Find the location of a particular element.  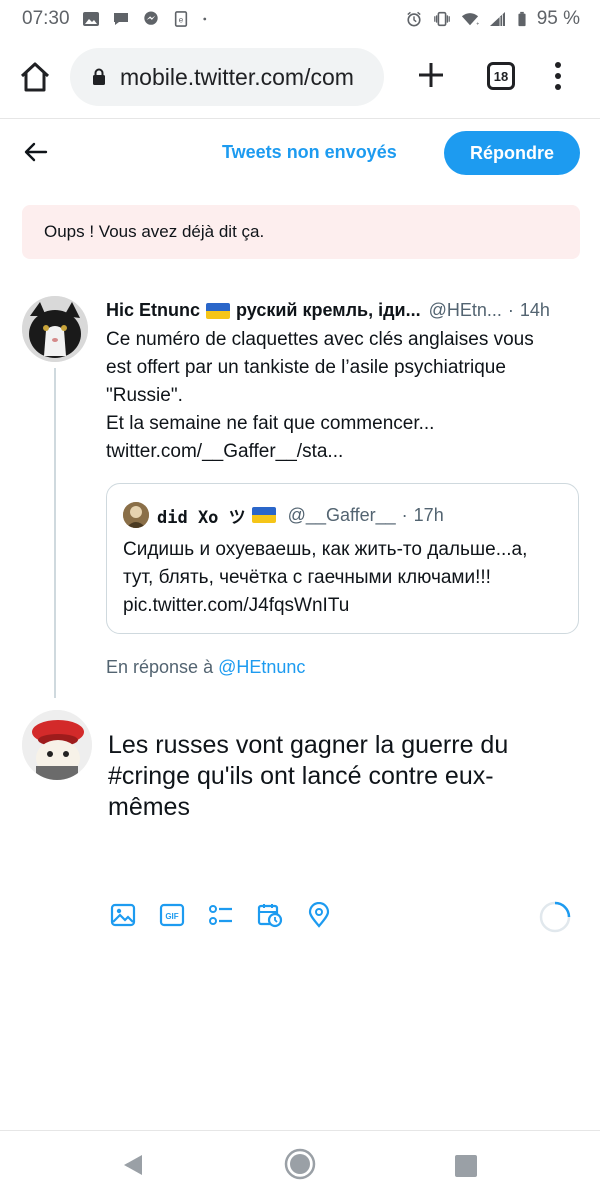

more-notifications-dot-icon is located at coordinates (204, 19).